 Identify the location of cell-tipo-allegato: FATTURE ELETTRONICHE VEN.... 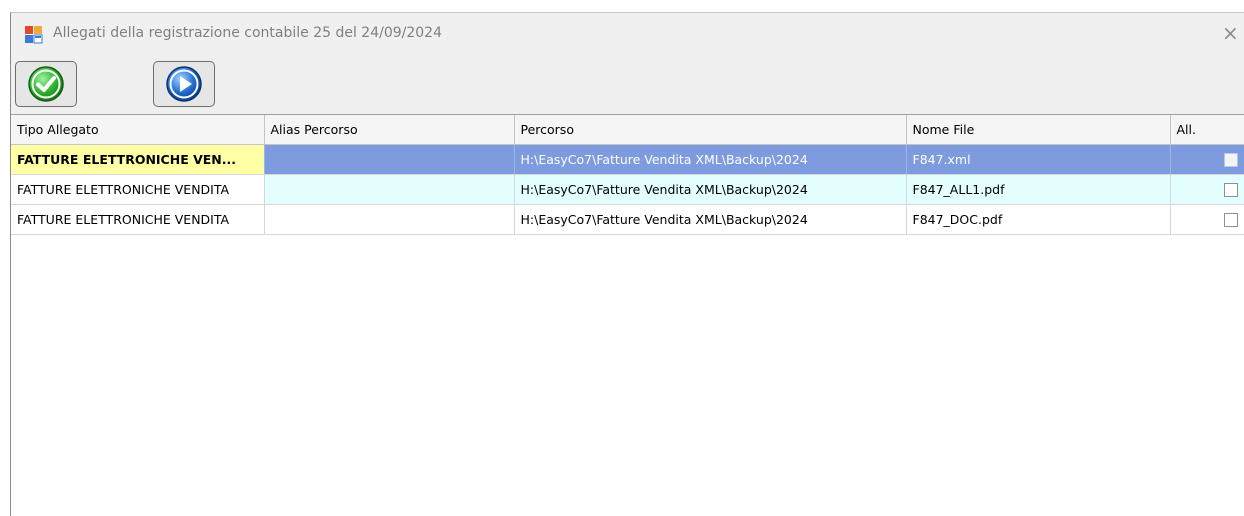
(138, 159).